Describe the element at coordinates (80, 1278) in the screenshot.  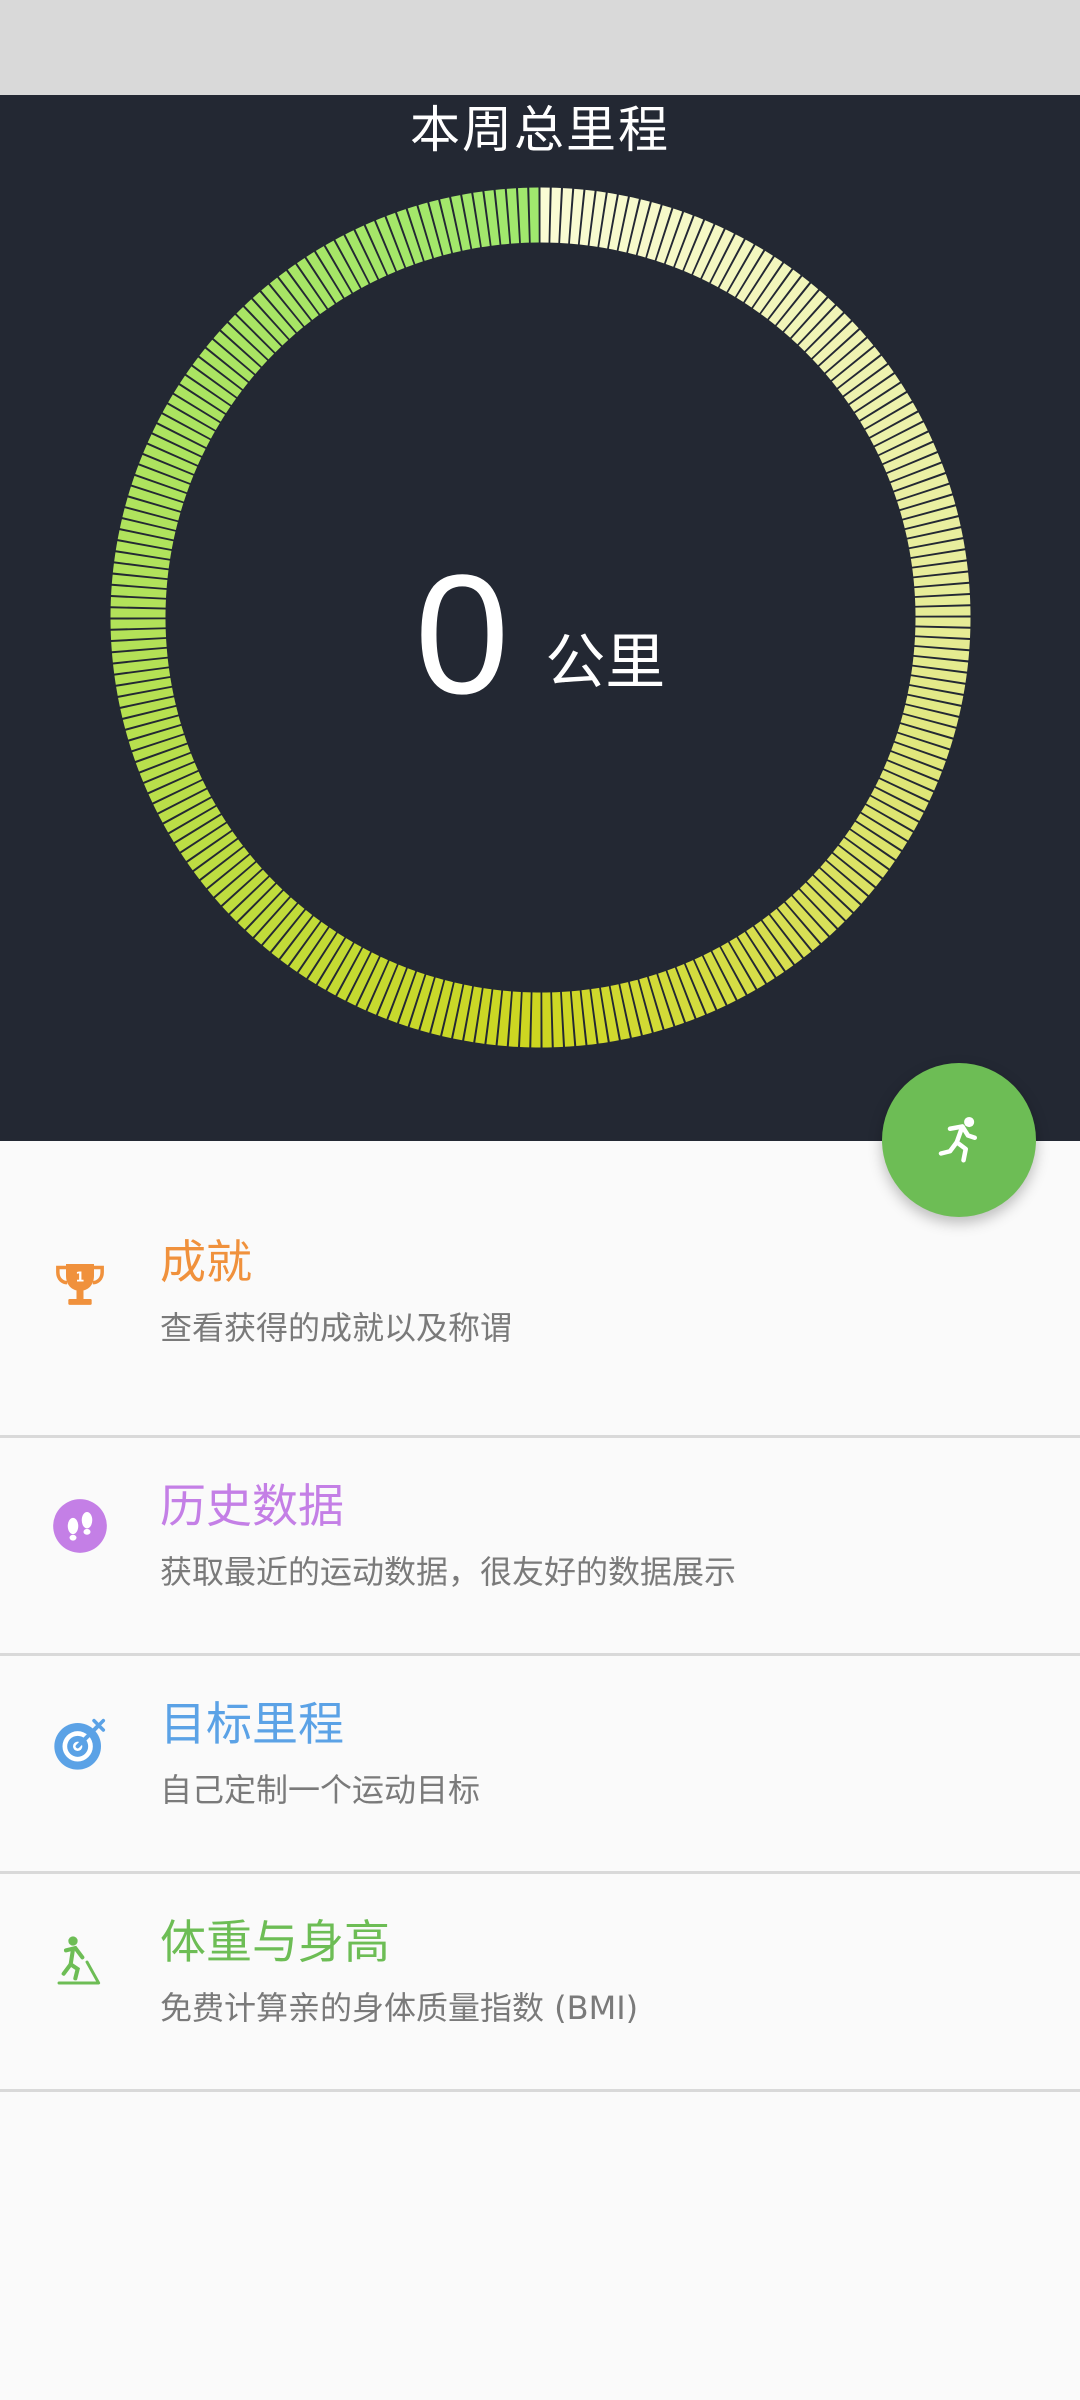
I see `svg-text: 1` at that location.